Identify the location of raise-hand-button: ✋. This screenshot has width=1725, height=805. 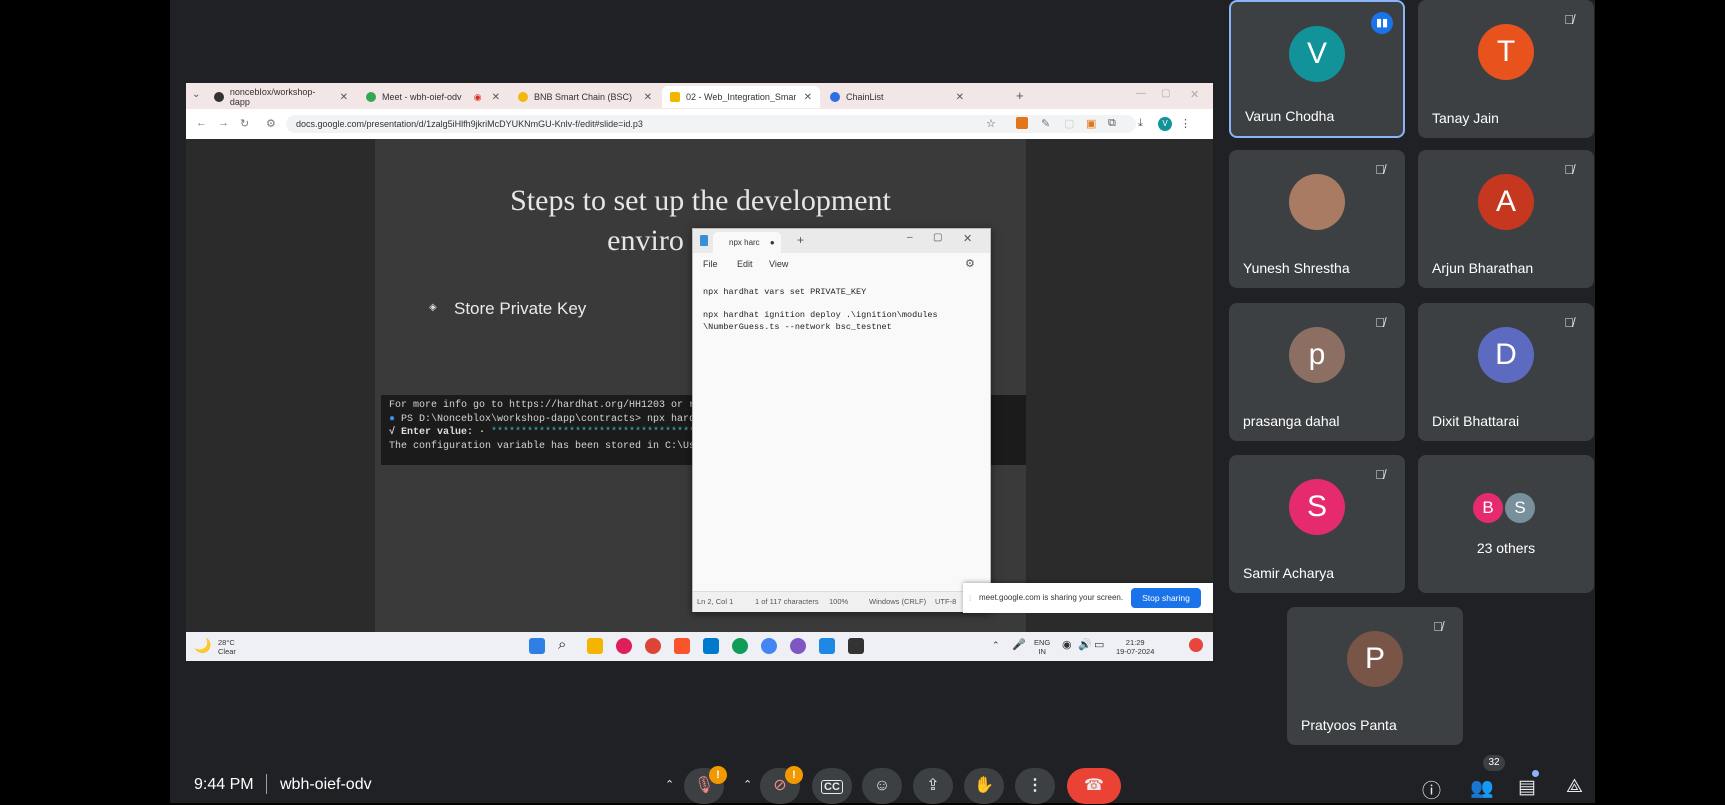
(984, 786).